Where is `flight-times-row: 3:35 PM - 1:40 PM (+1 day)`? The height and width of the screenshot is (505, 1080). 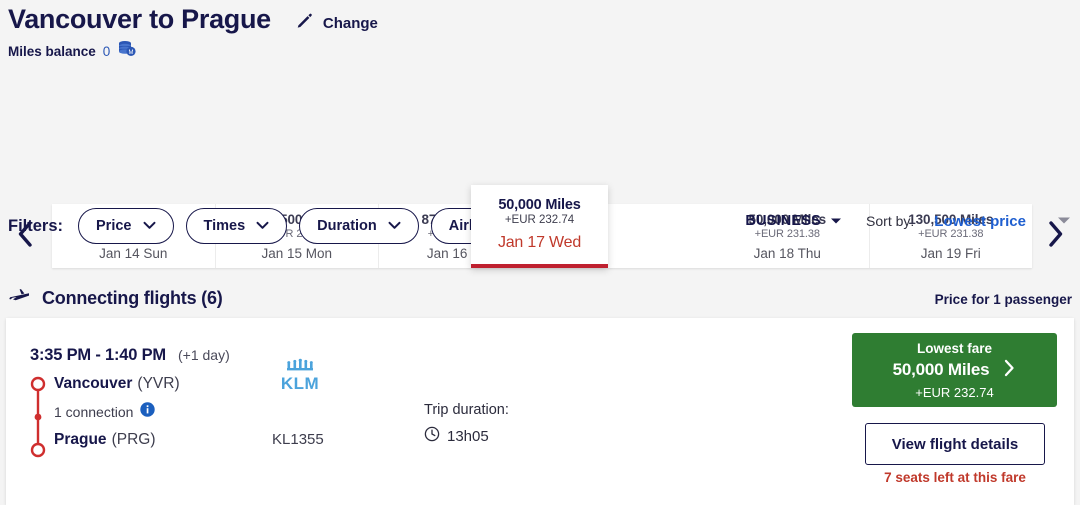 flight-times-row: 3:35 PM - 1:40 PM (+1 day) is located at coordinates (130, 355).